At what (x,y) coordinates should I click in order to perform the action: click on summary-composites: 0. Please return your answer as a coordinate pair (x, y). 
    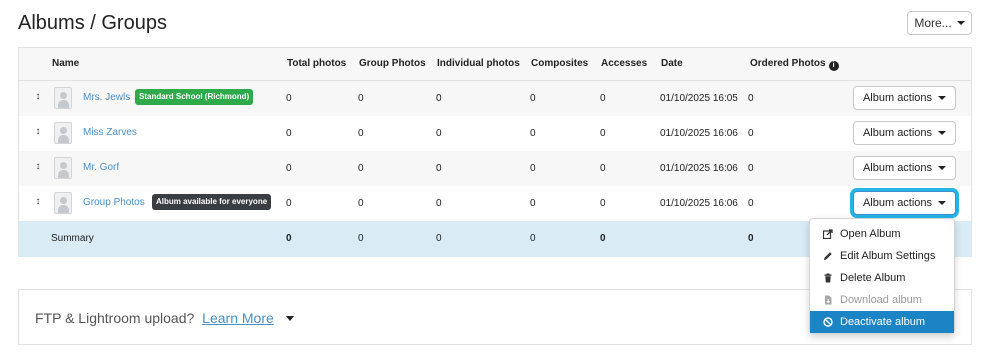
    Looking at the image, I should click on (533, 238).